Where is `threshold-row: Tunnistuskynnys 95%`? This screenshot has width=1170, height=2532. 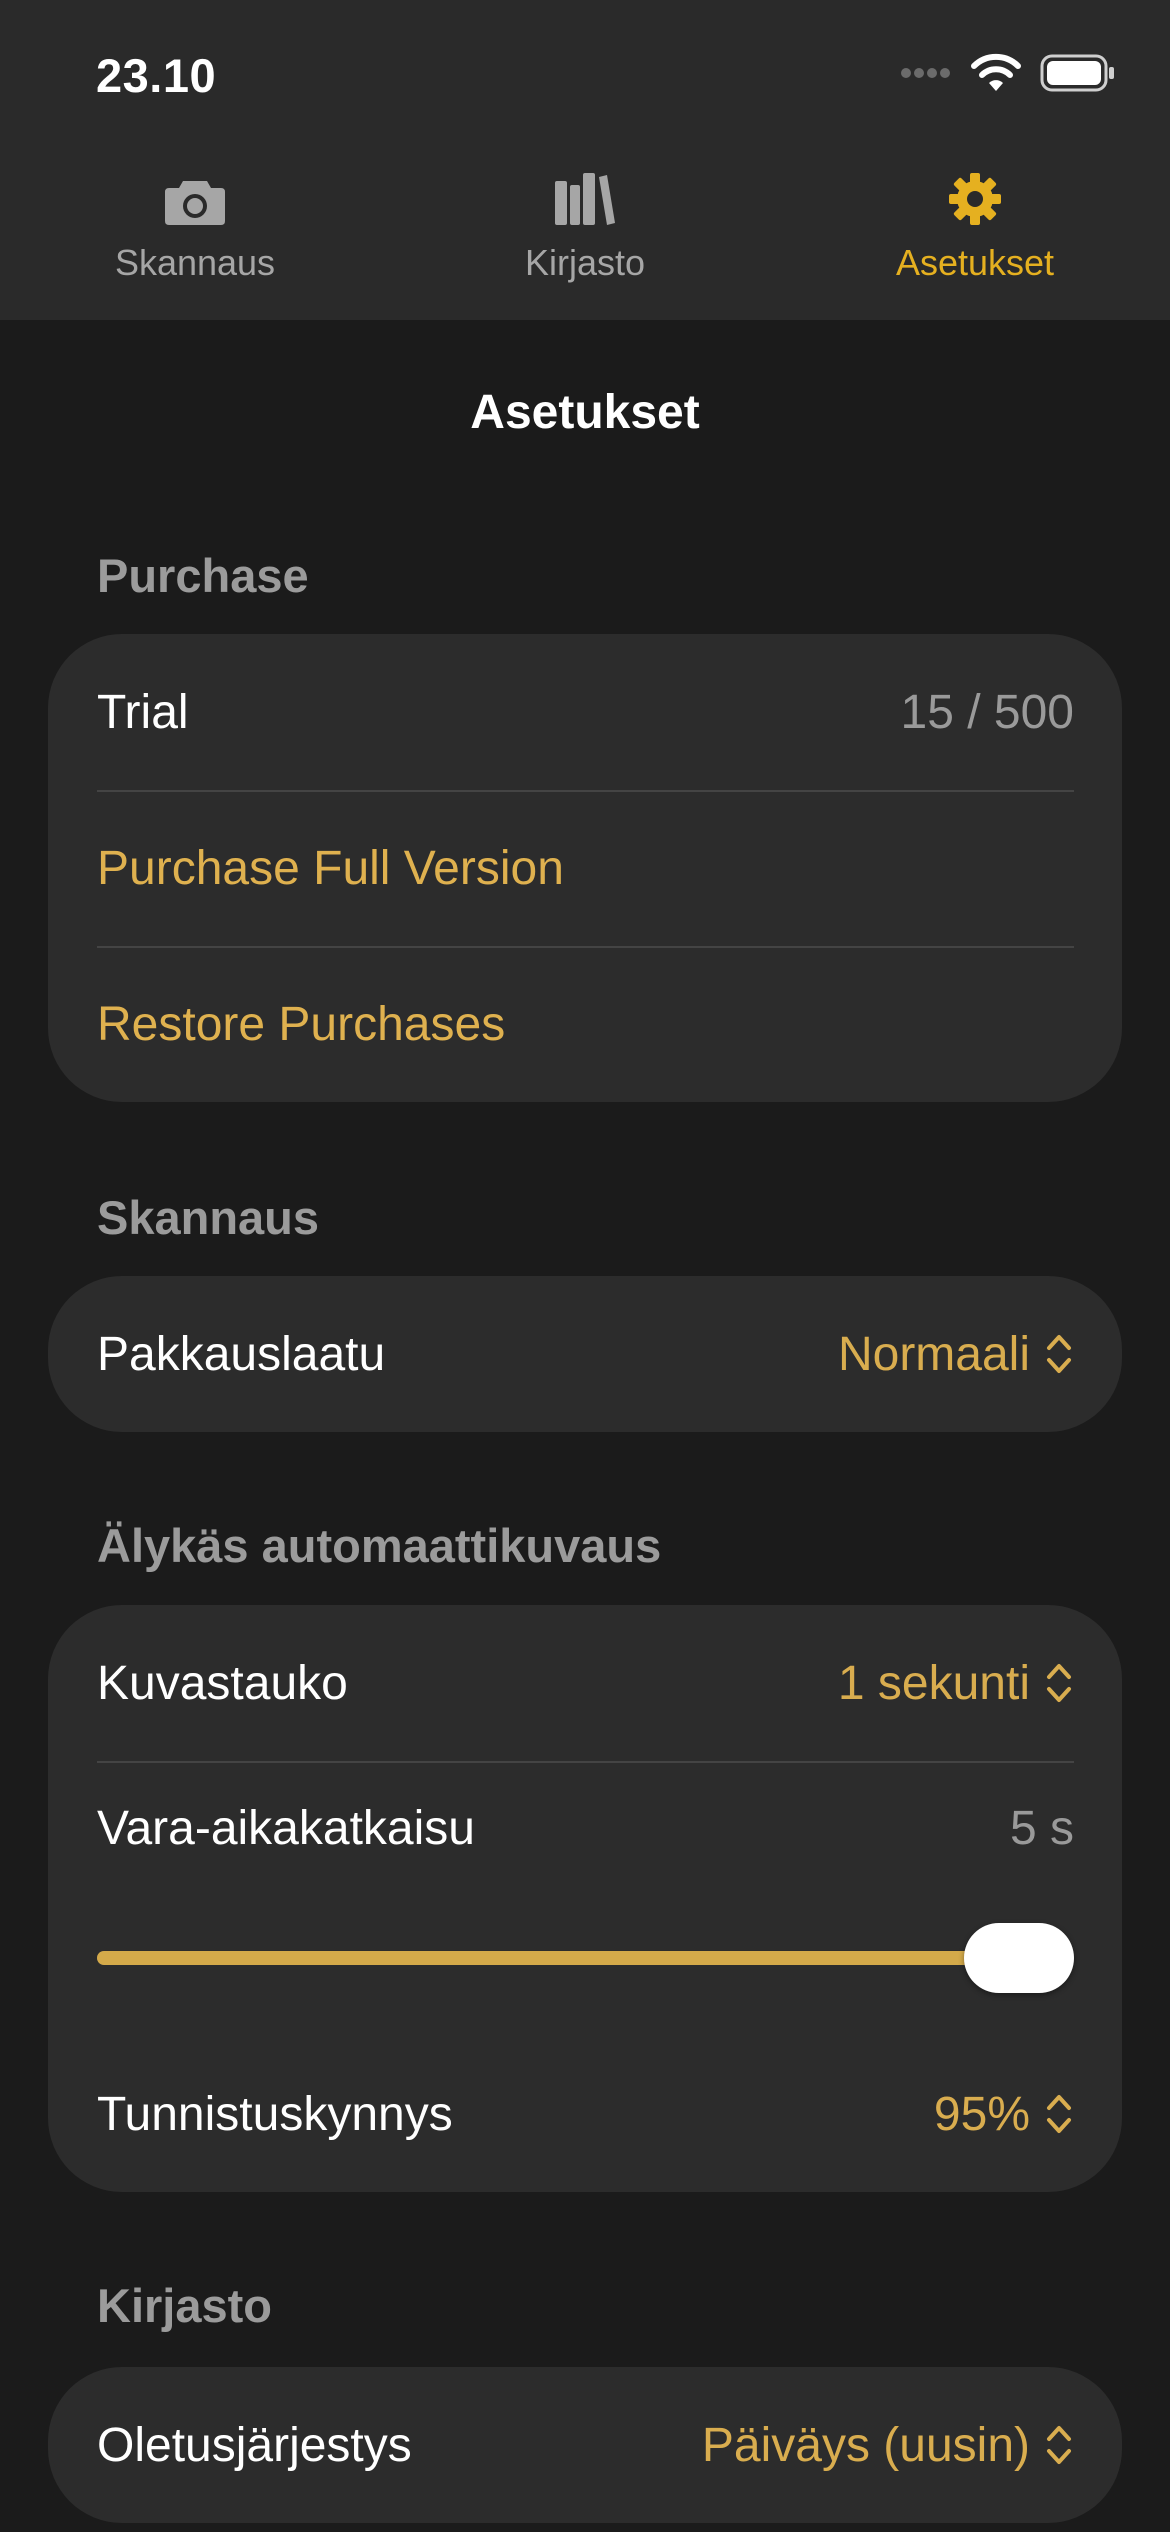 threshold-row: Tunnistuskynnys 95% is located at coordinates (585, 2114).